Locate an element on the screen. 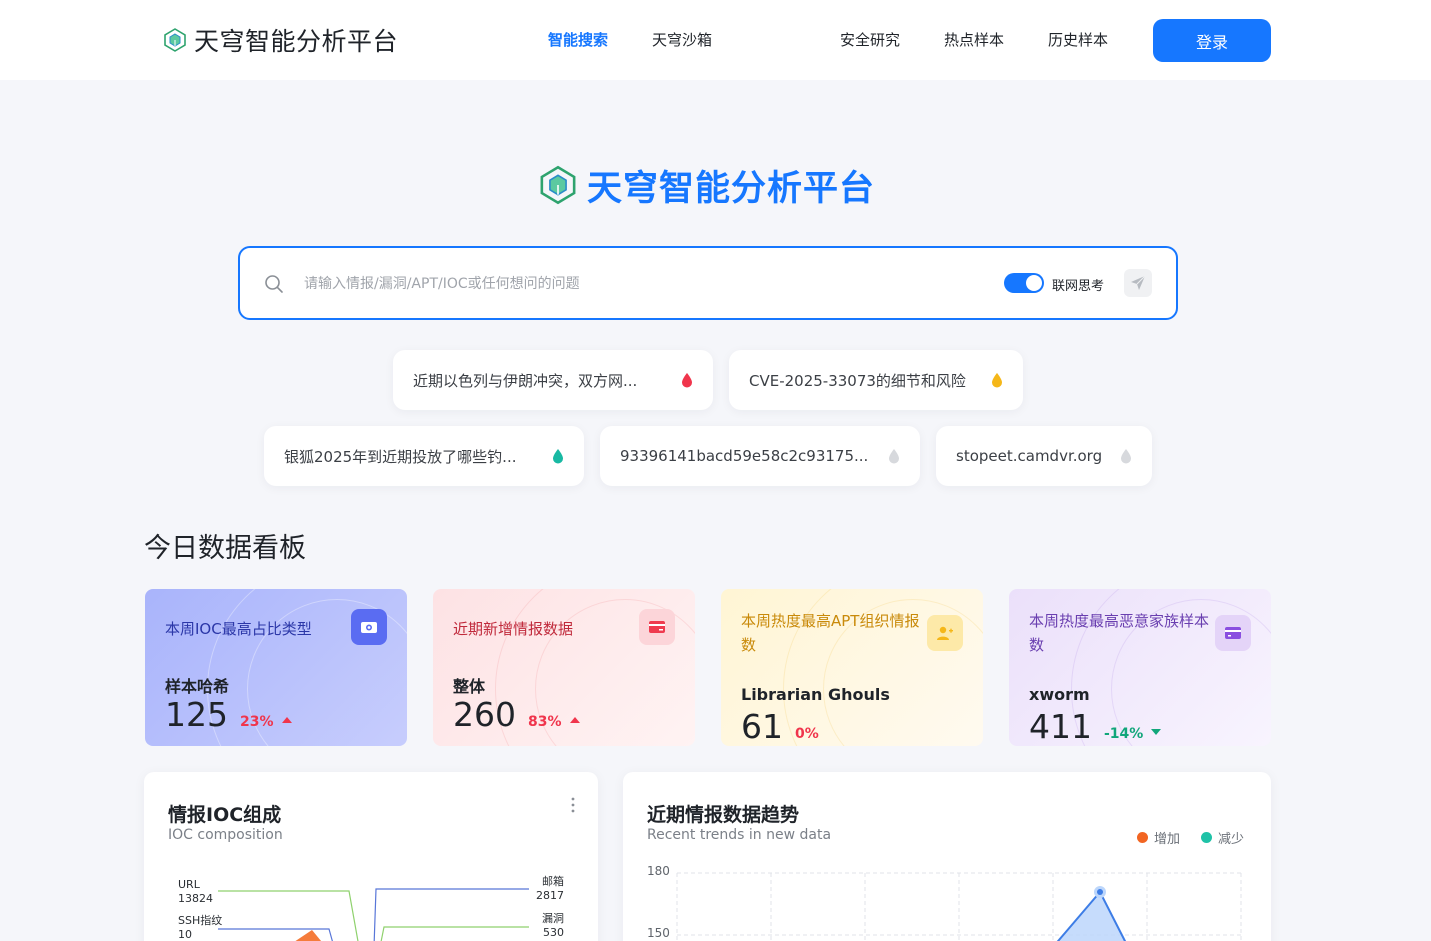 The width and height of the screenshot is (1431, 941). login-button: 登录 is located at coordinates (1212, 40).